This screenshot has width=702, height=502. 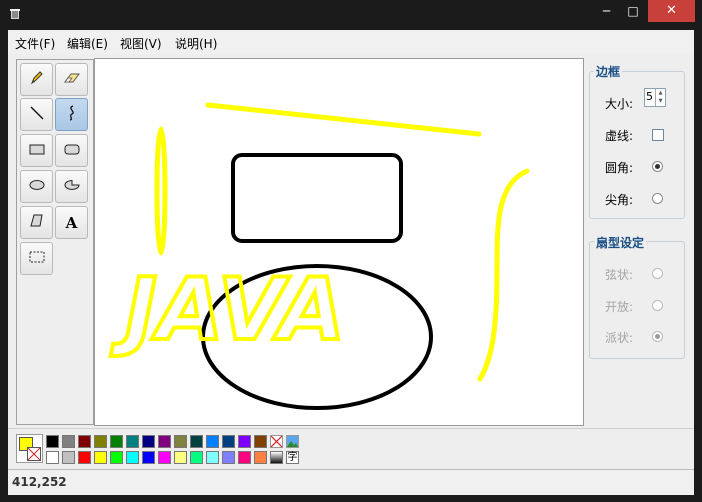 I want to click on menu-view: 视图(V), so click(x=141, y=43).